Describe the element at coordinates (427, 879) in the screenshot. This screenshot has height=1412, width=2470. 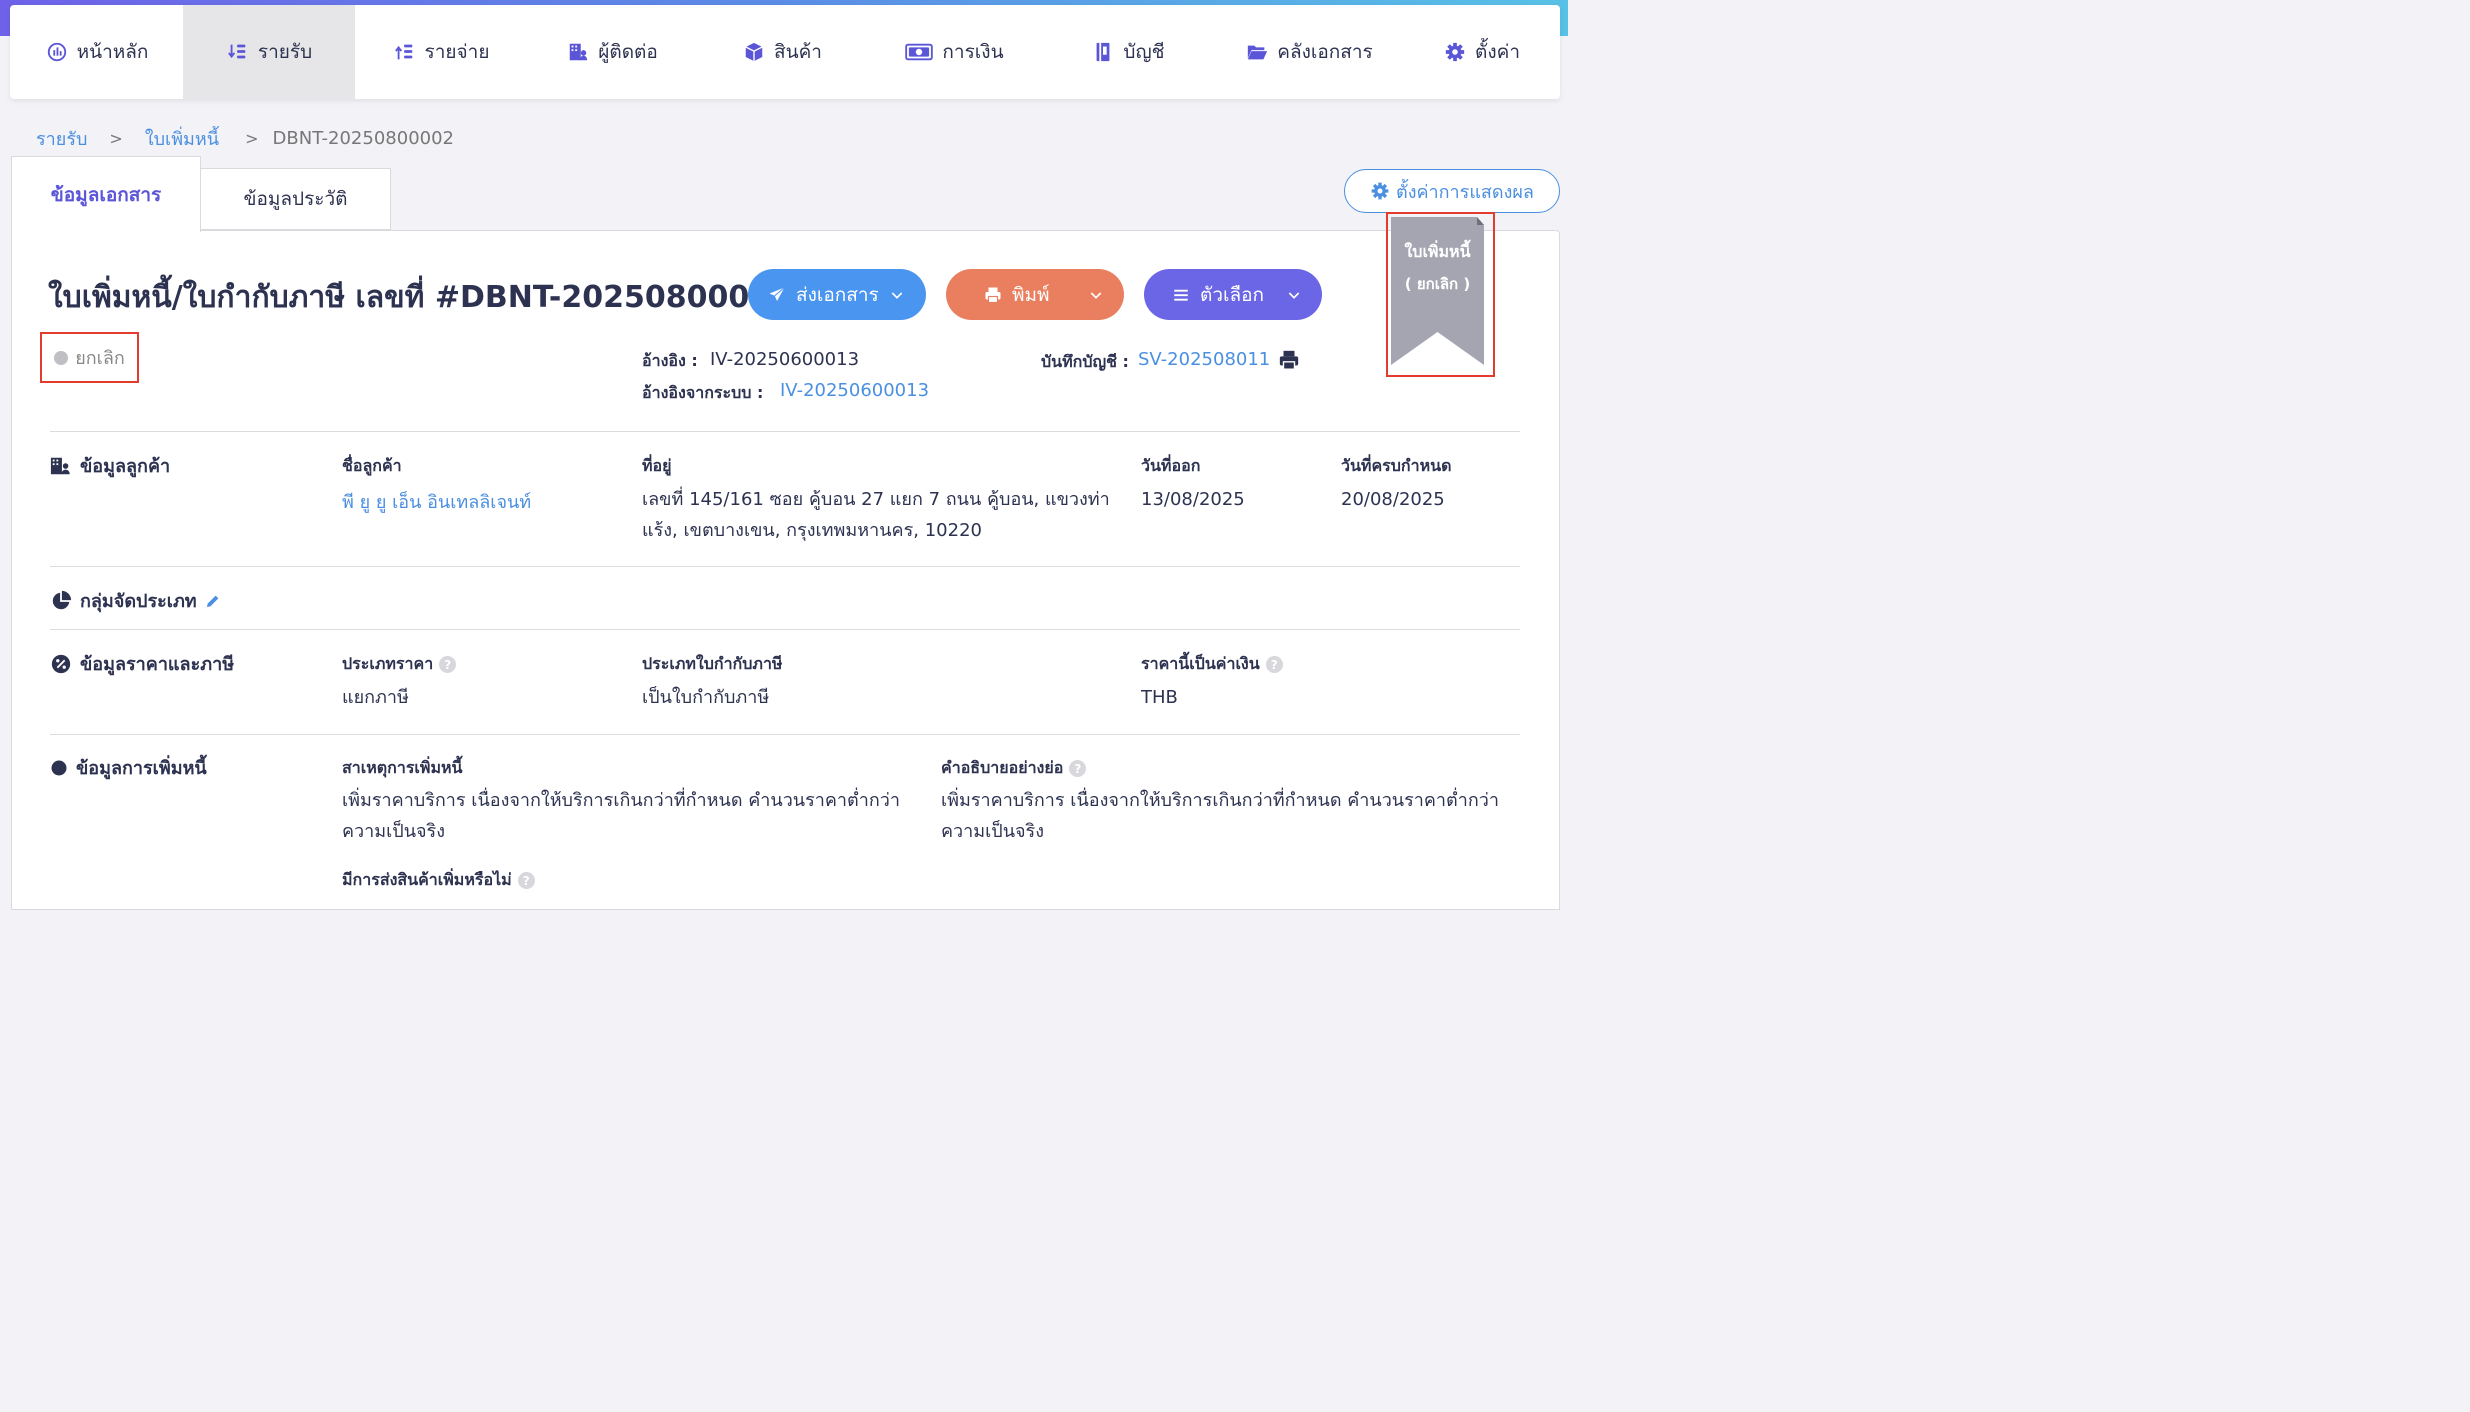
I see `extra-goods-label-text: มีการส่งสินค้าเพิ่มหรือไม่` at that location.